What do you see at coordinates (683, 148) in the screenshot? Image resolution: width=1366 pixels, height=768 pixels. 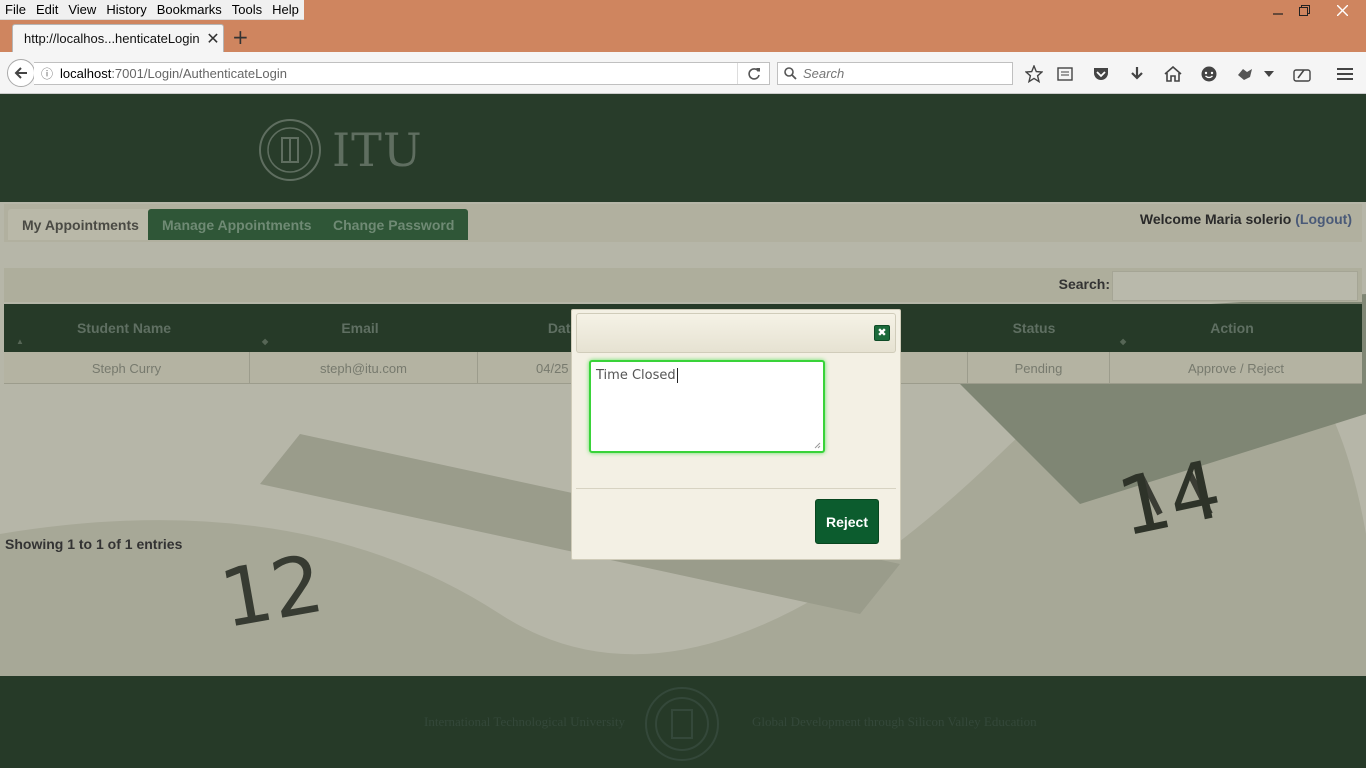 I see `site-header: ITU` at bounding box center [683, 148].